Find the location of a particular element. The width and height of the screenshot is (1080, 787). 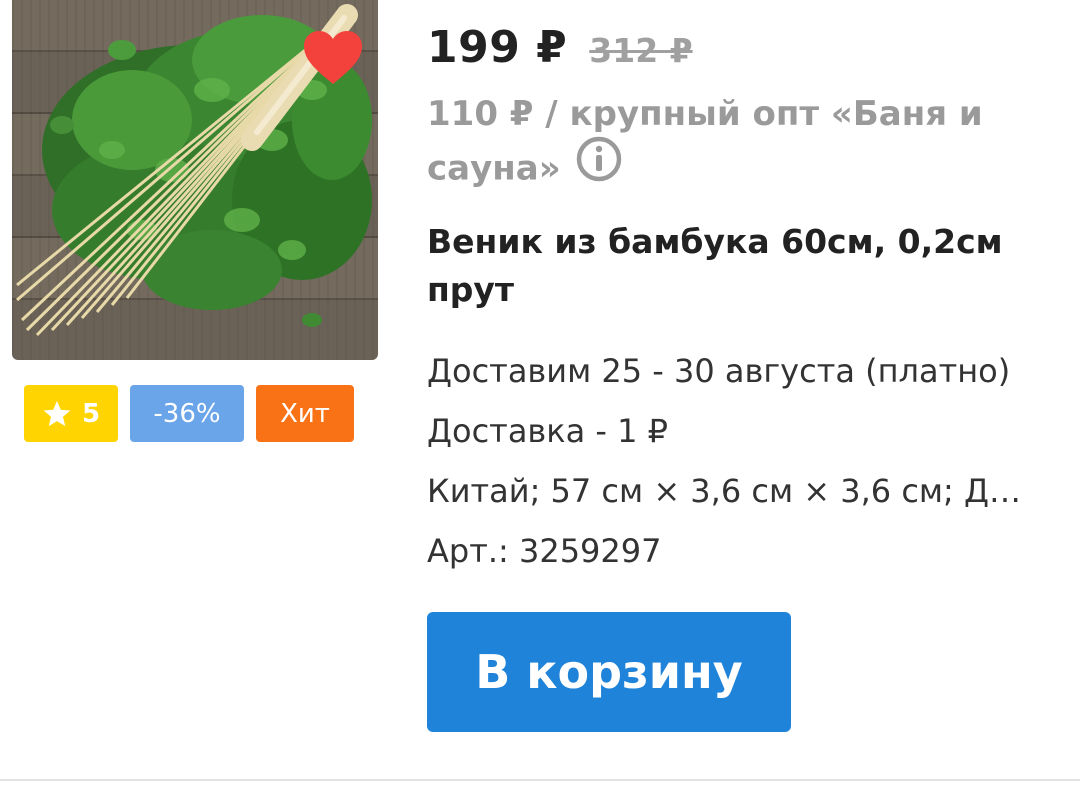

rating-value: 5 is located at coordinates (91, 413).